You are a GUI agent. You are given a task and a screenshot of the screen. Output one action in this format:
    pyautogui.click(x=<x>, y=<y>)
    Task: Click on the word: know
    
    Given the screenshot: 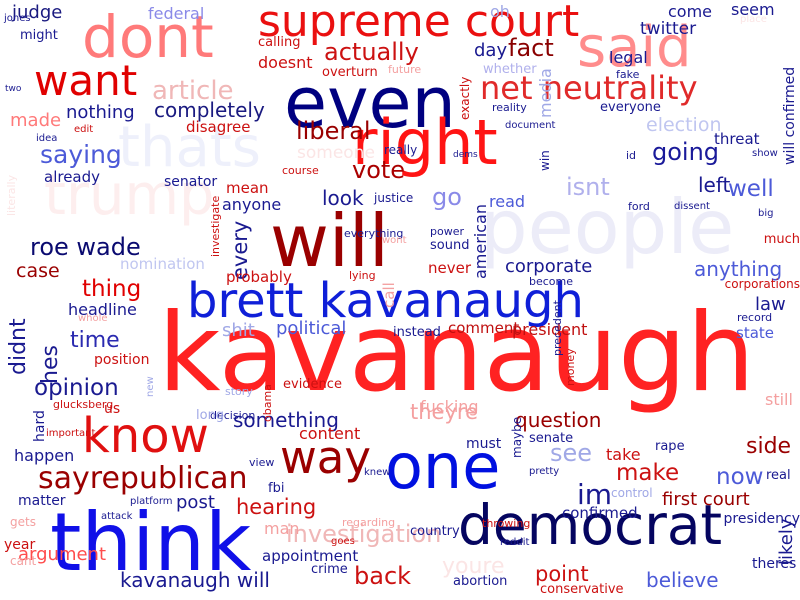 What is the action you would take?
    pyautogui.click(x=145, y=436)
    